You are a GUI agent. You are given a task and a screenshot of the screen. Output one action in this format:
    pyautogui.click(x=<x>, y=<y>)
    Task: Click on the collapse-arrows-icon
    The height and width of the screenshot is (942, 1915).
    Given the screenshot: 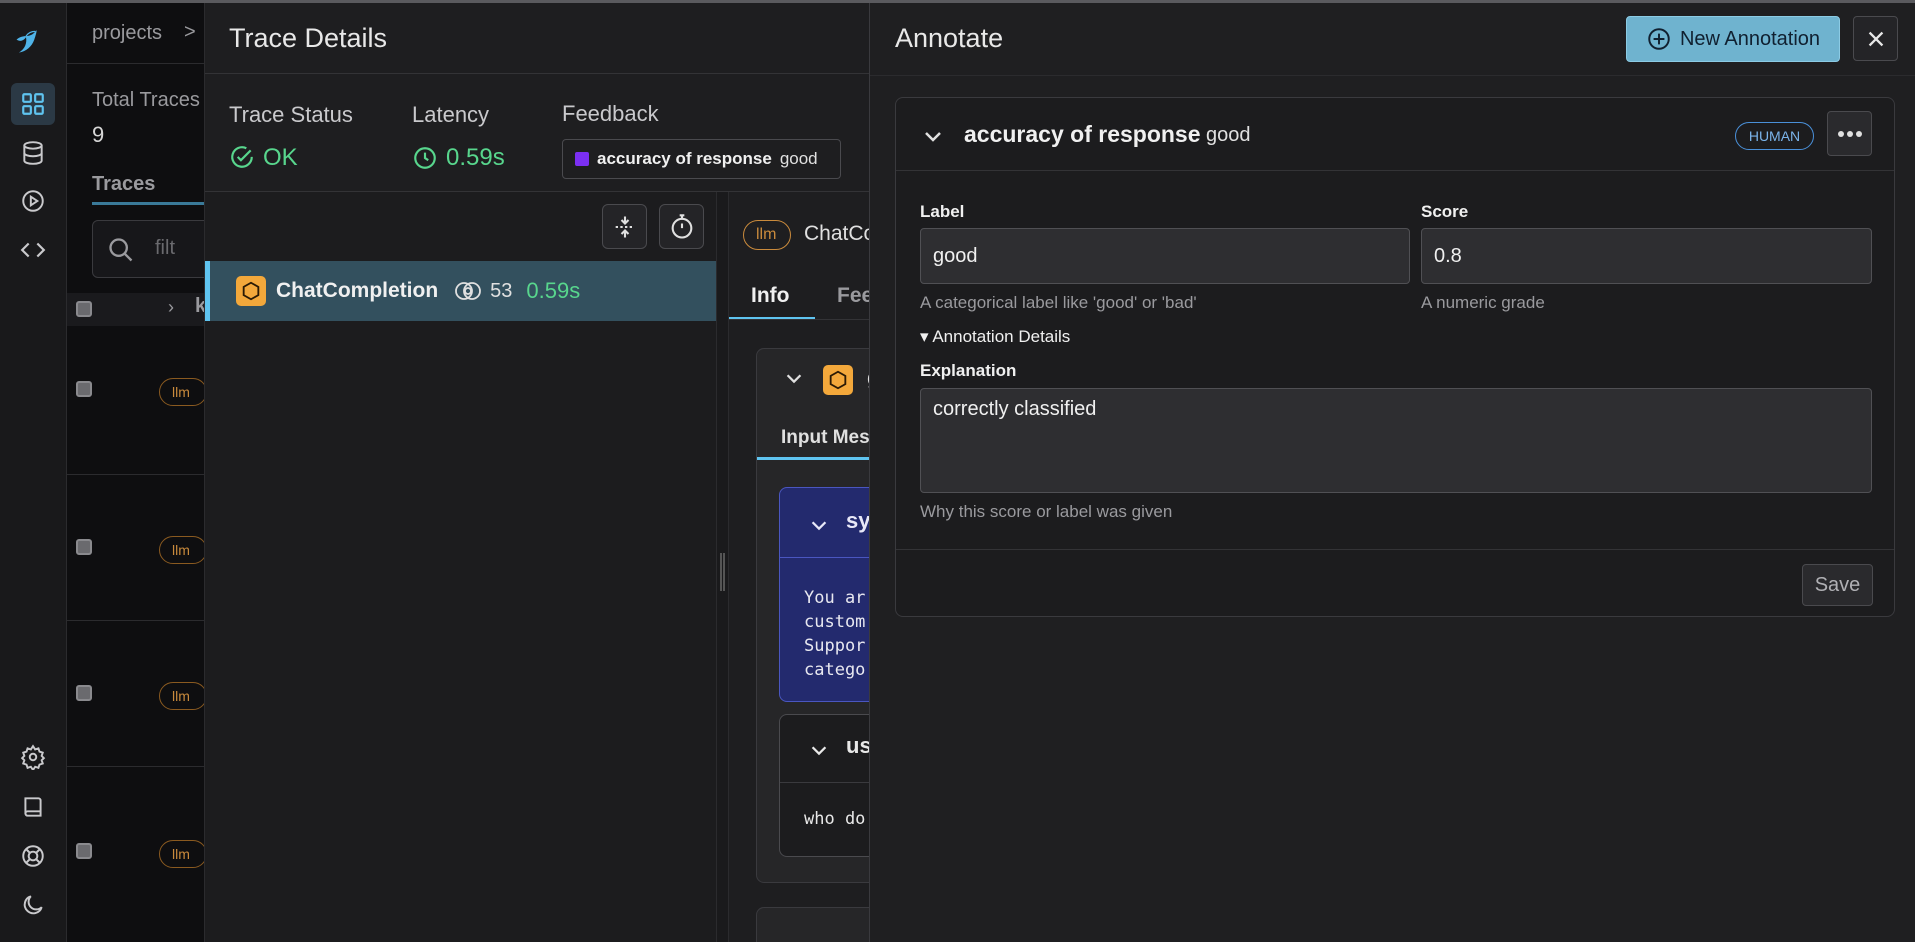 What is the action you would take?
    pyautogui.click(x=624, y=226)
    